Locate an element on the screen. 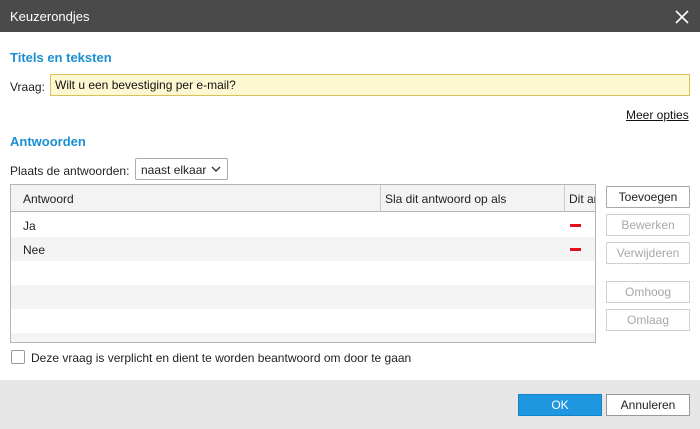 The image size is (700, 429). placement-select-value: naast elkaar is located at coordinates (174, 170).